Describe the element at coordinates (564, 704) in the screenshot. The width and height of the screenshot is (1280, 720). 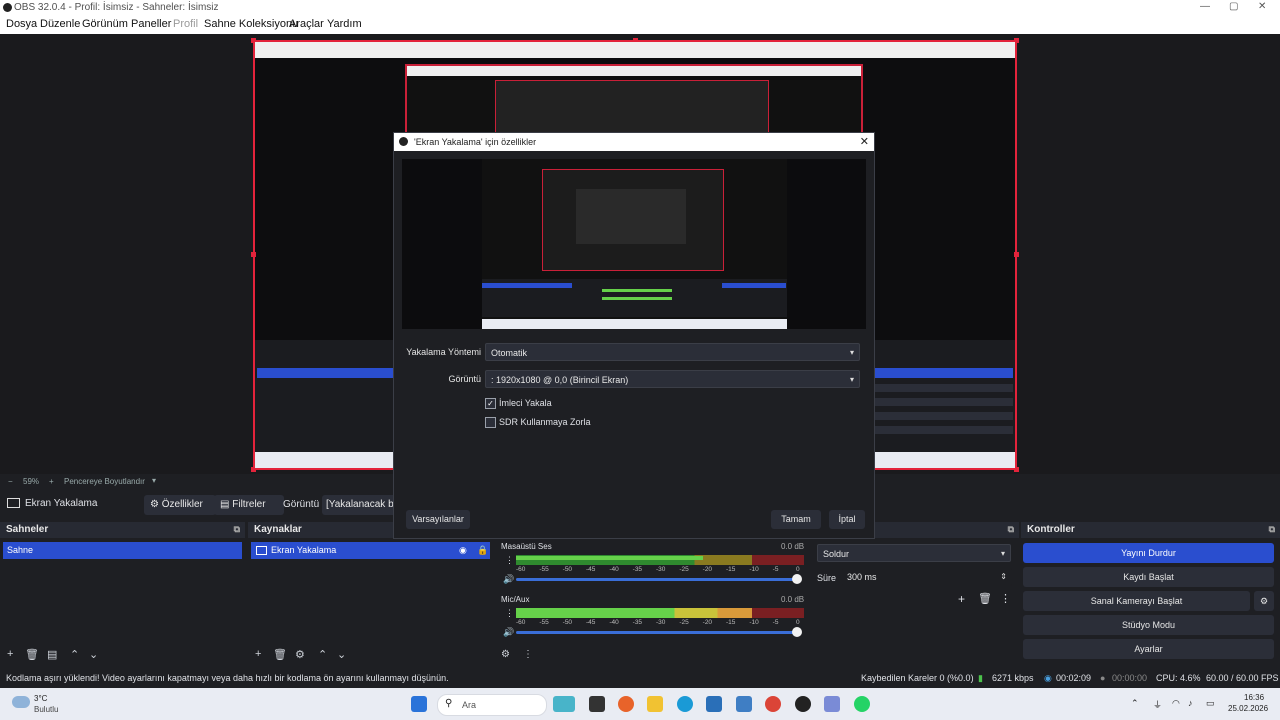
I see `widget-icon` at that location.